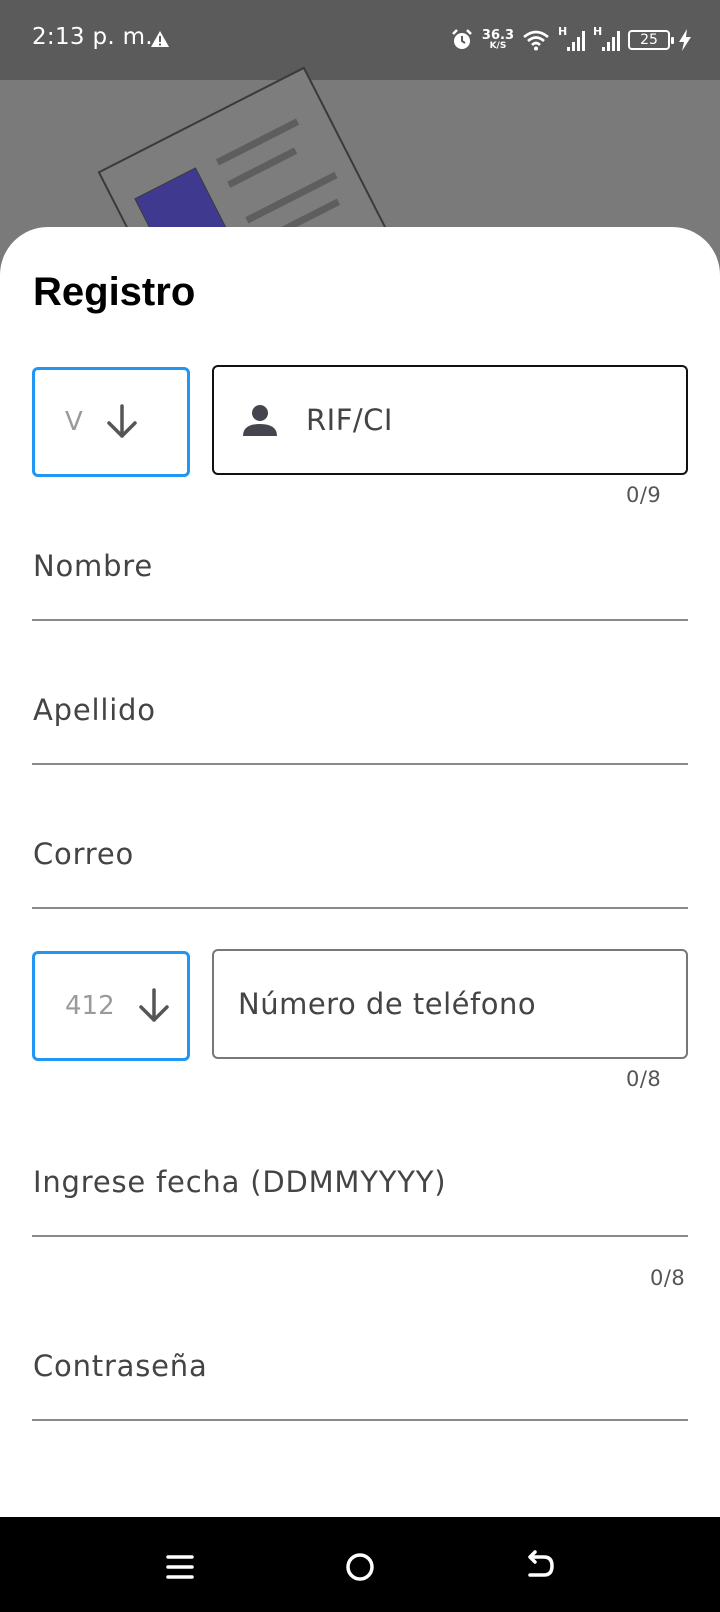 The width and height of the screenshot is (720, 1612). I want to click on fecha-counter: 0/8, so click(668, 1278).